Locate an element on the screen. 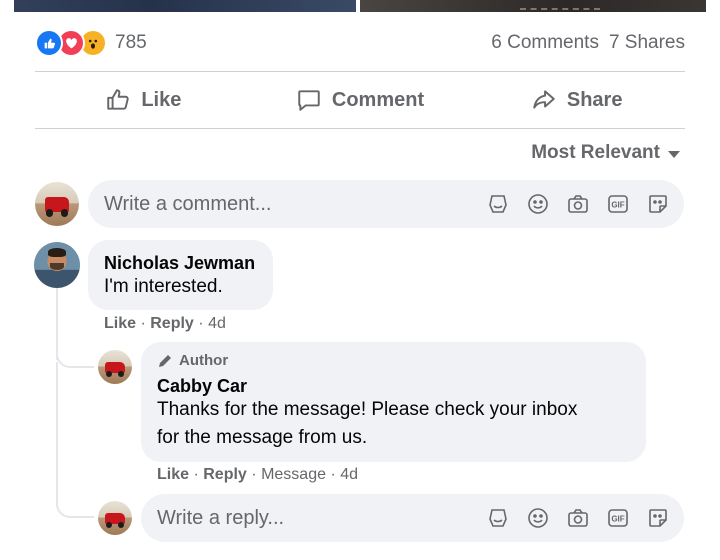 The width and height of the screenshot is (720, 560). comment-like-link: Like is located at coordinates (120, 323).